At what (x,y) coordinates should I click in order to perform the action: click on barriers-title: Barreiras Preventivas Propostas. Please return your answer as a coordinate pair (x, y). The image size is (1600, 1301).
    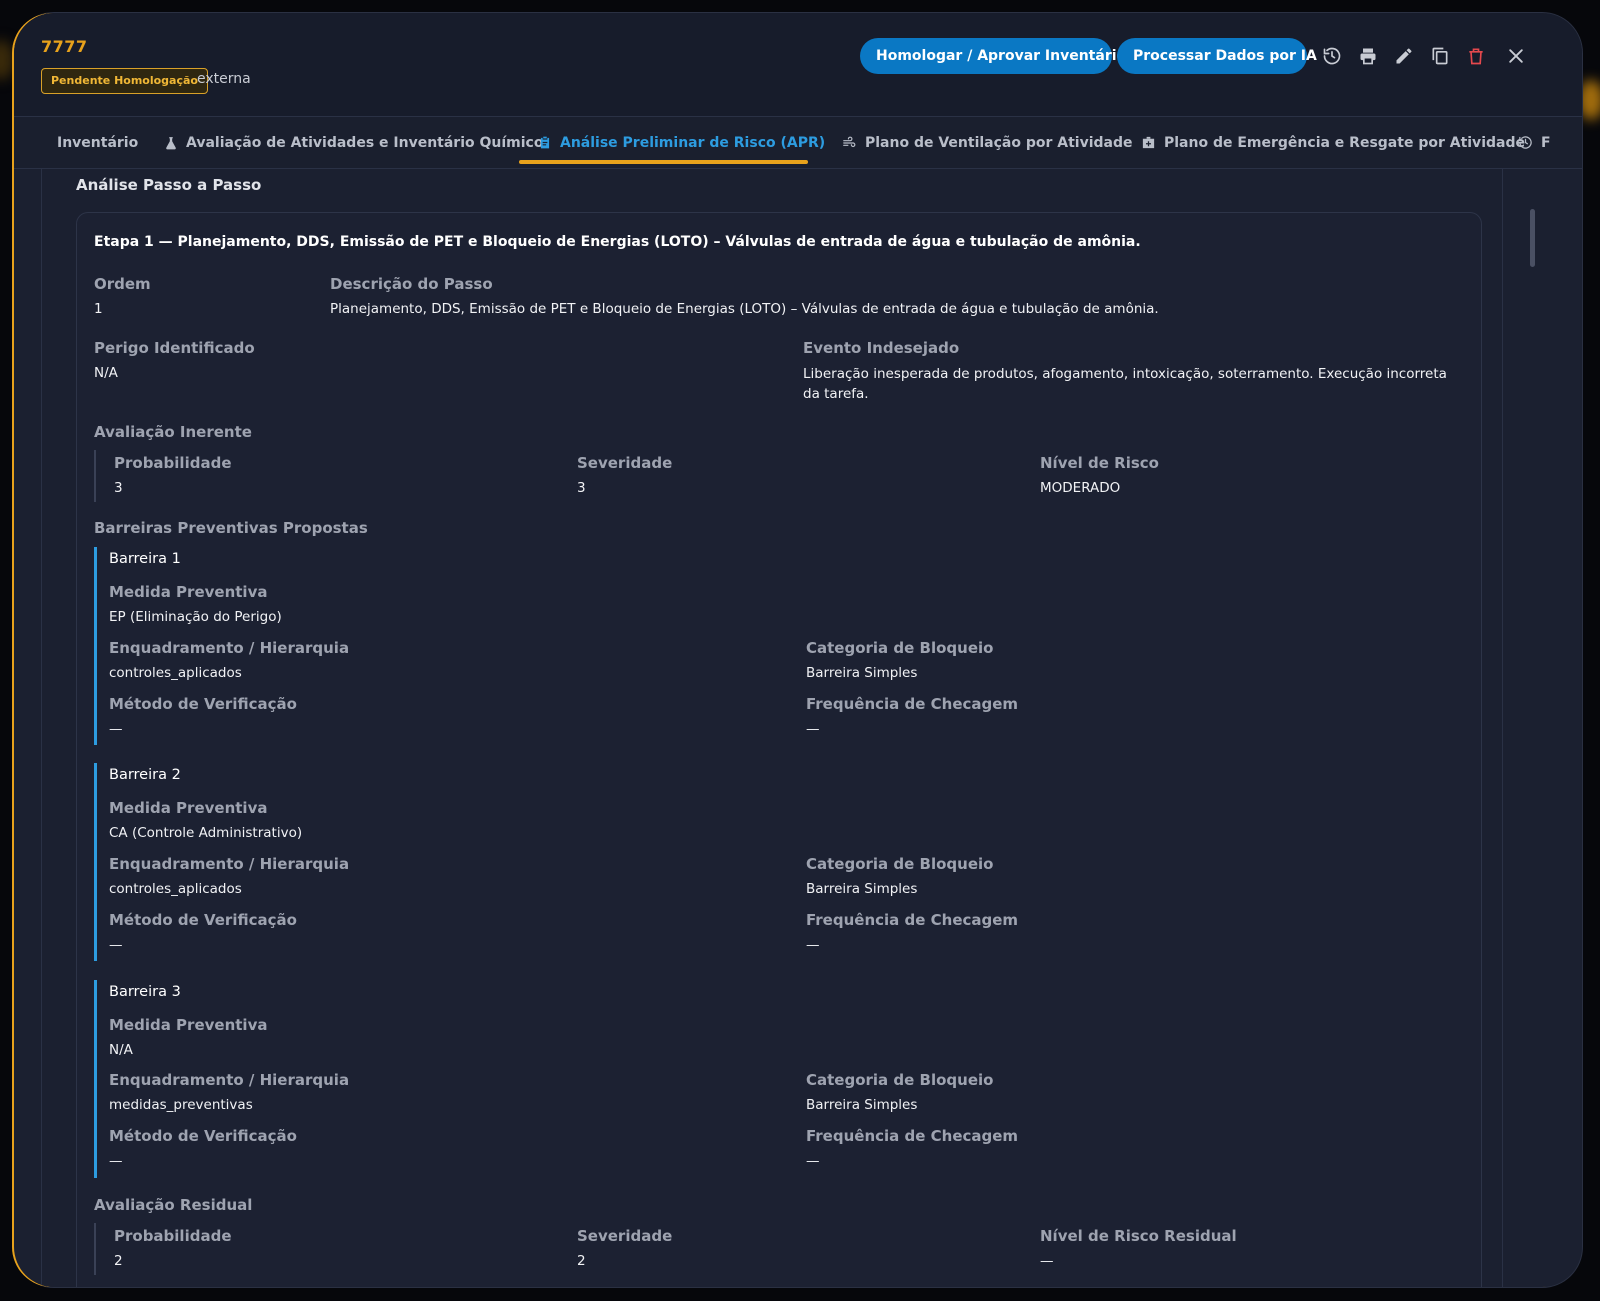
    Looking at the image, I should click on (231, 528).